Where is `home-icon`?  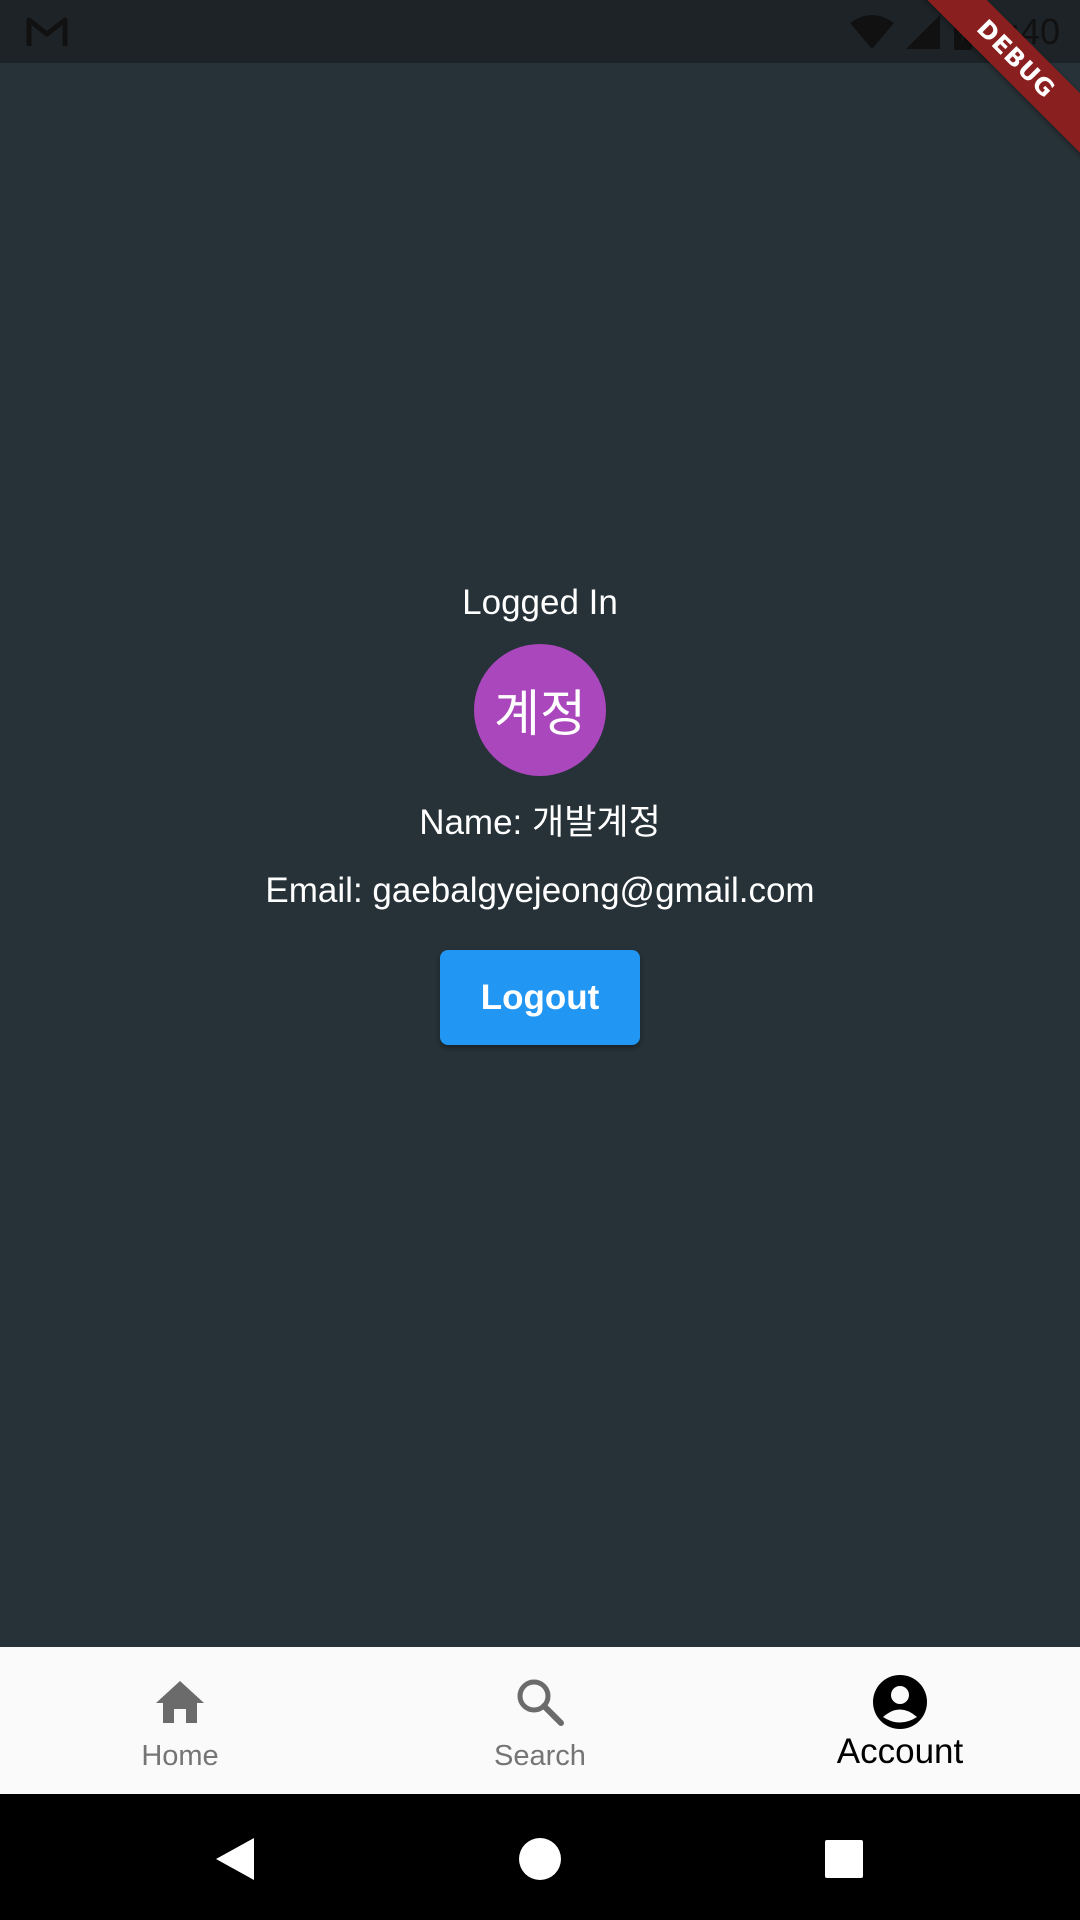
home-icon is located at coordinates (180, 1702).